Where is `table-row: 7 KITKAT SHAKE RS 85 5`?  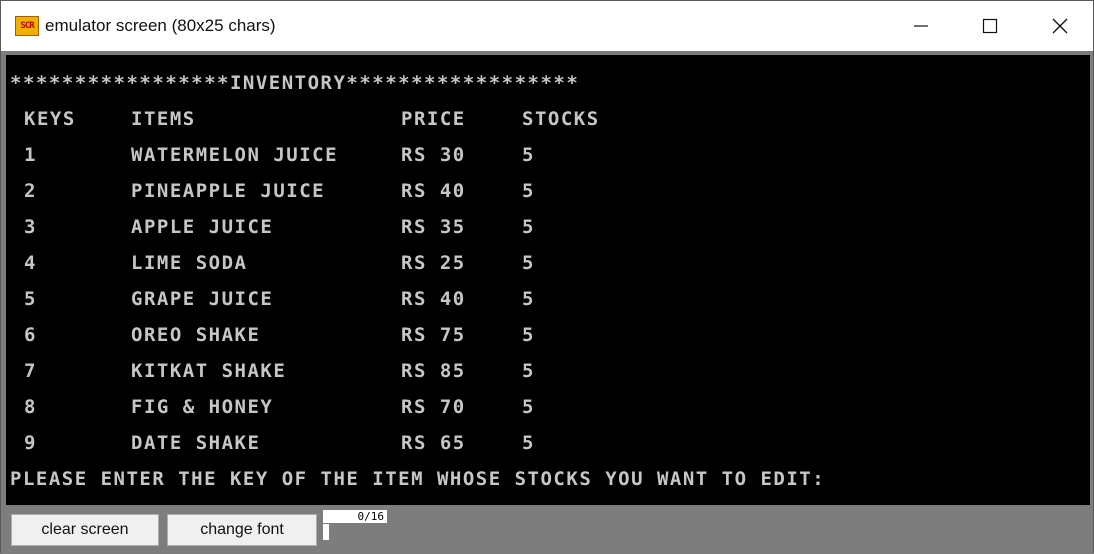 table-row: 7 KITKAT SHAKE RS 85 5 is located at coordinates (548, 379).